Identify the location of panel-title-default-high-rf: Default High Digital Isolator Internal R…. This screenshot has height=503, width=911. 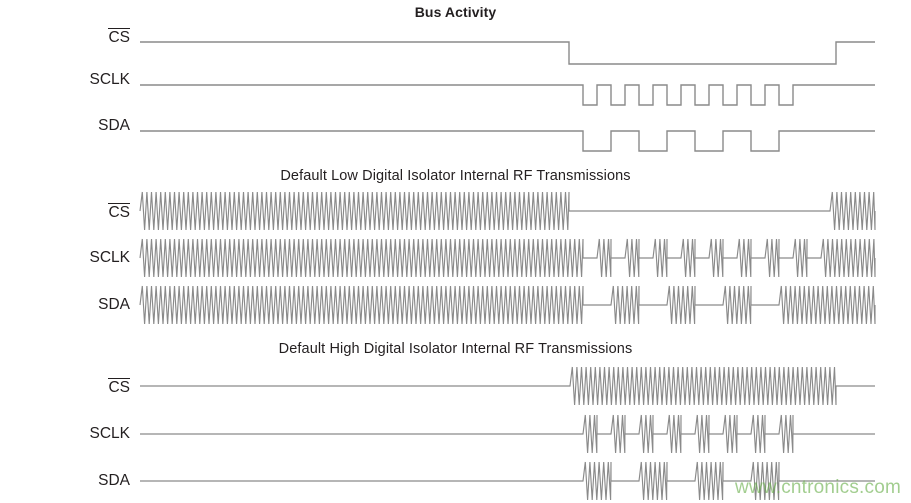
(455, 349).